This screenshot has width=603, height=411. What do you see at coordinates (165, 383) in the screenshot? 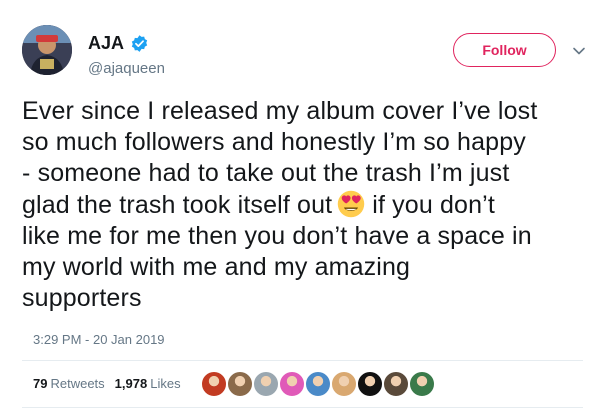
I see `likes-label: Likes` at bounding box center [165, 383].